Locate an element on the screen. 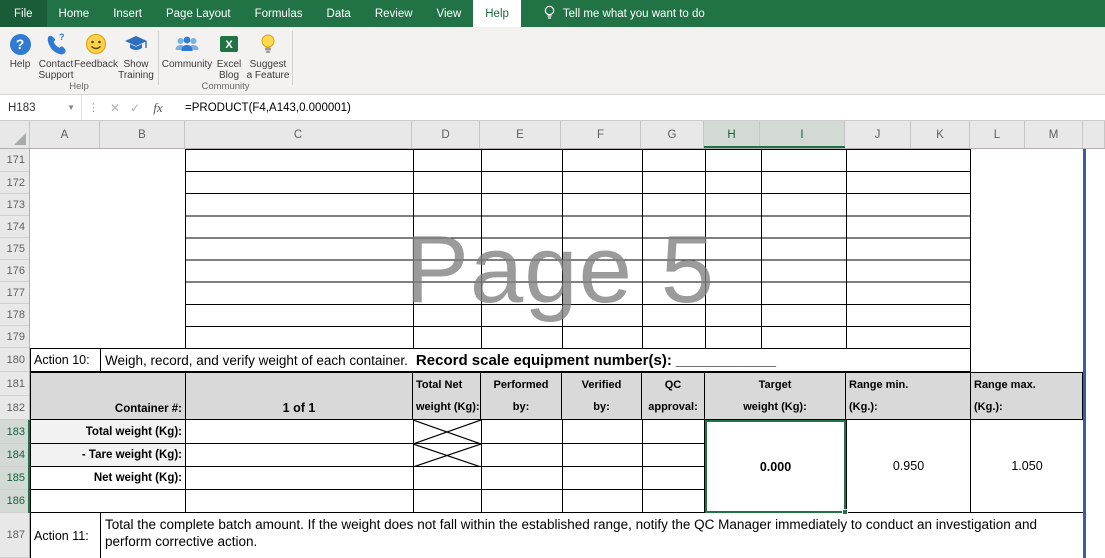 The width and height of the screenshot is (1105, 558). excel-blog-button: X Excel Blog is located at coordinates (229, 56).